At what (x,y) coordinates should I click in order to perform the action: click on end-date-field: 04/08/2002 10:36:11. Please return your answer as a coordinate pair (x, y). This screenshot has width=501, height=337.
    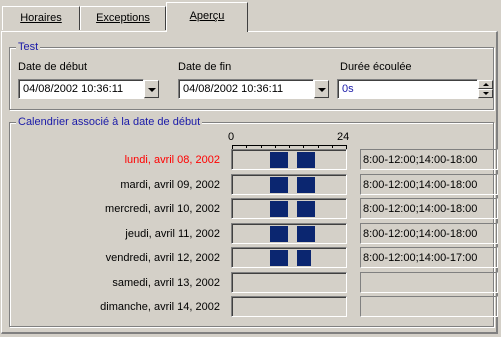
    Looking at the image, I should click on (246, 89).